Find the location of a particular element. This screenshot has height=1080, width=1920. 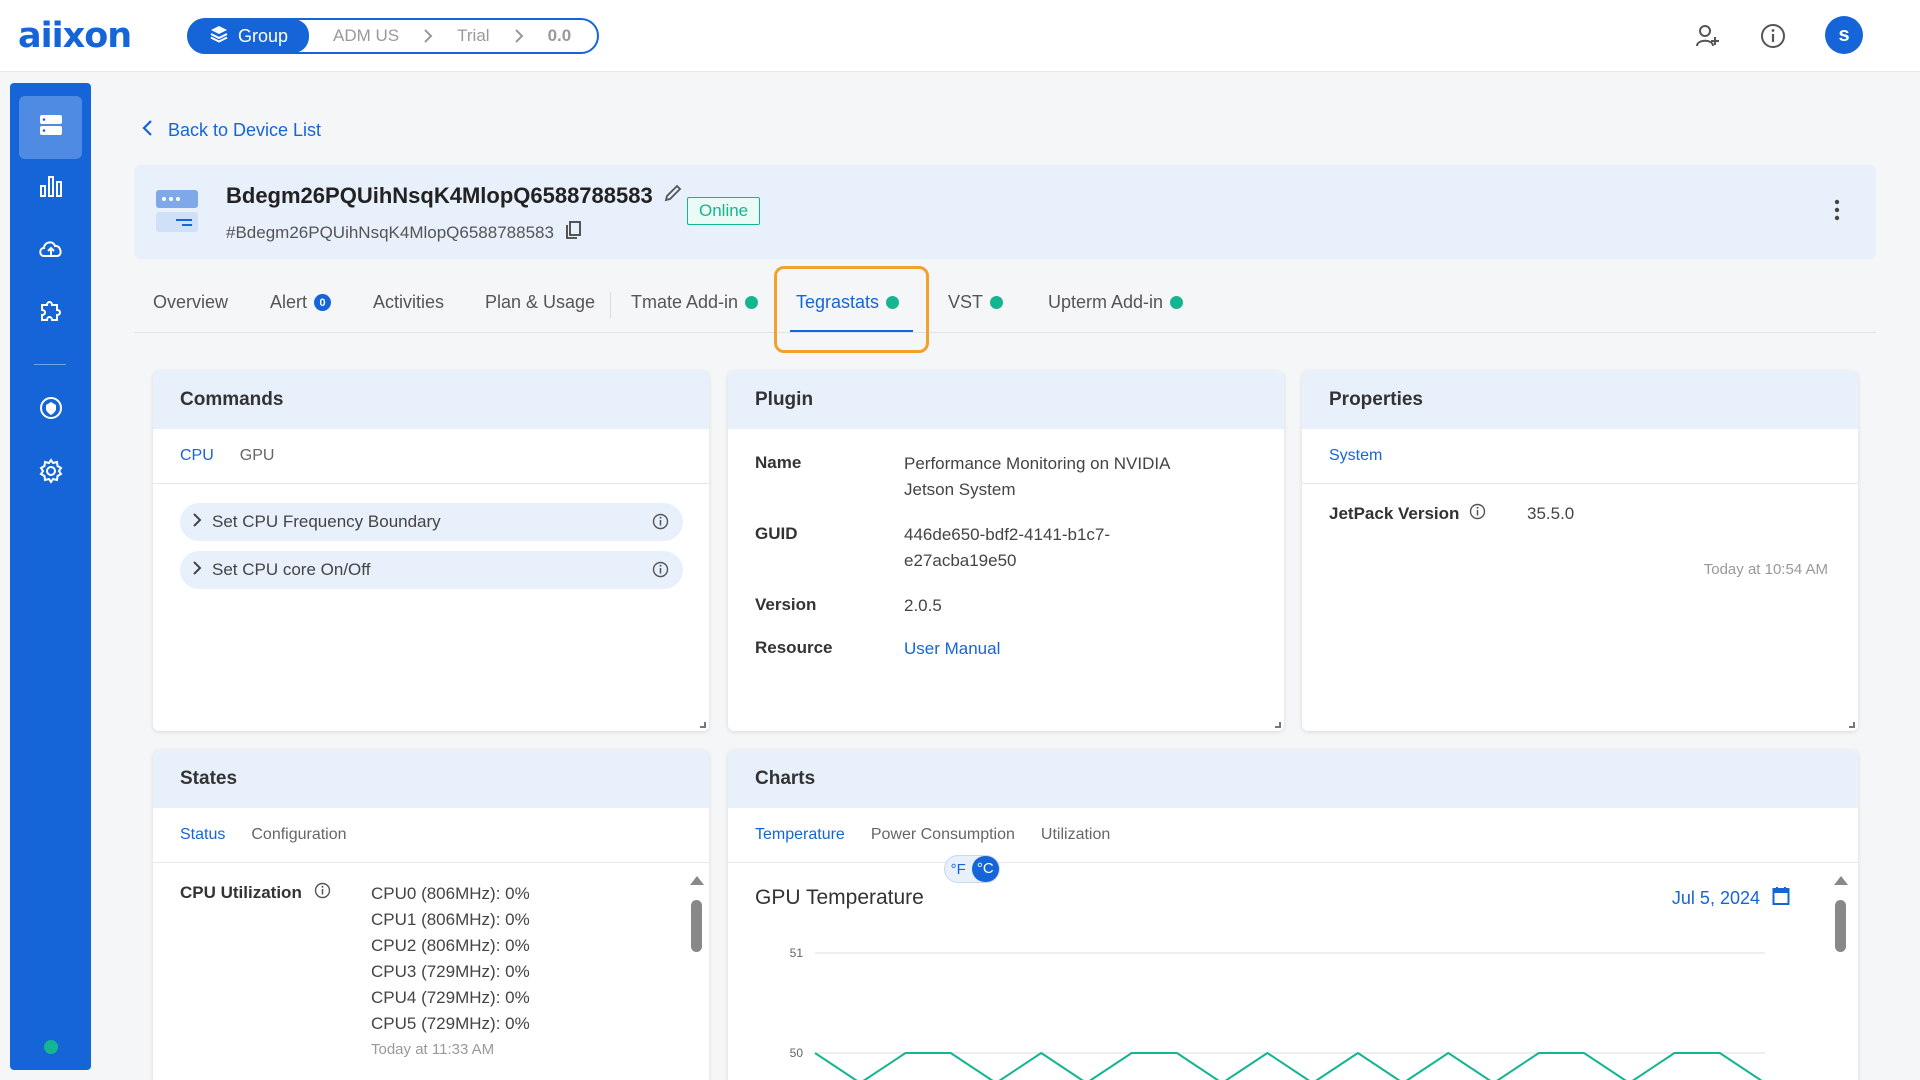

device-id: #Bdegm26PQUihNsqK4MlopQ6588788583 is located at coordinates (404, 232).